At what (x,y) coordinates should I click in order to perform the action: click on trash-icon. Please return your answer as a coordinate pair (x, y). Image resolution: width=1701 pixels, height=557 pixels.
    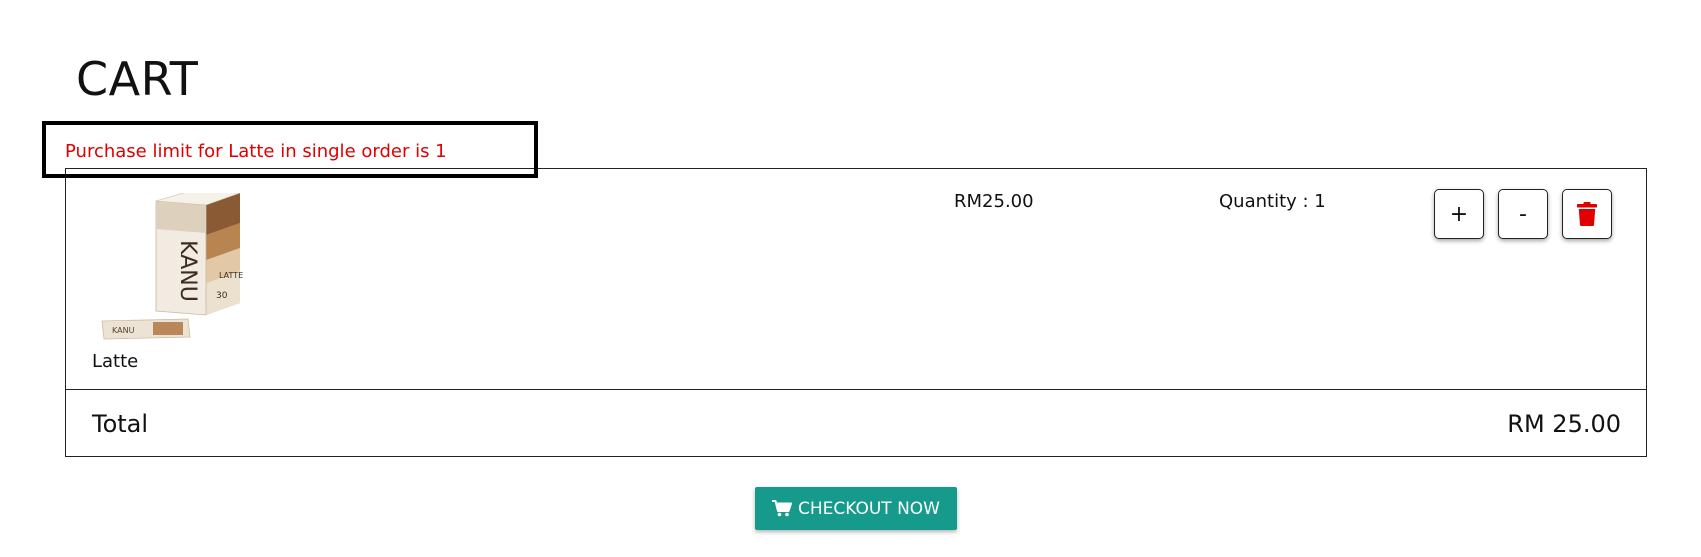
    Looking at the image, I should click on (1587, 214).